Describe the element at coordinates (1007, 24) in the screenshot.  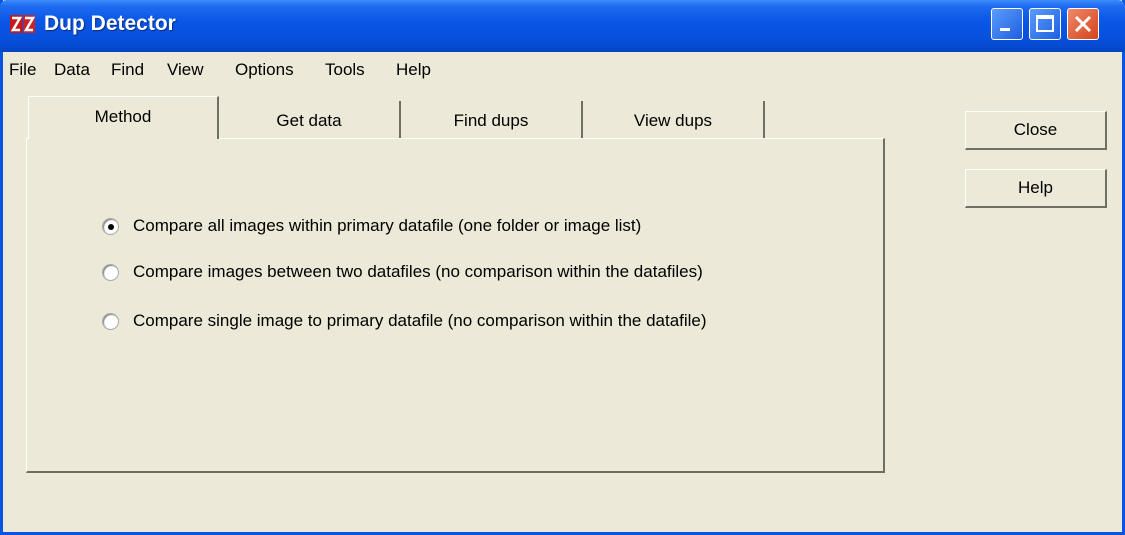
I see `minimize-button` at that location.